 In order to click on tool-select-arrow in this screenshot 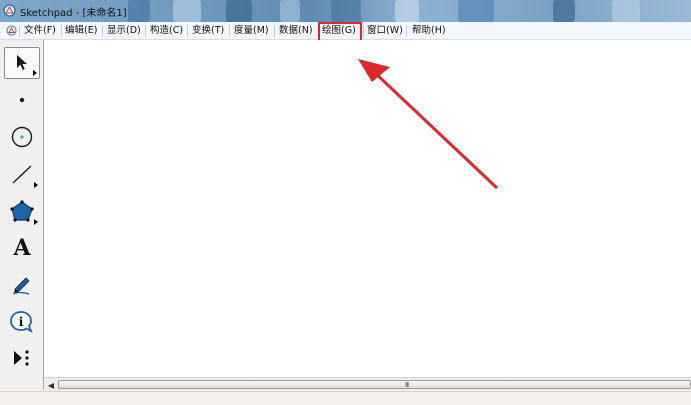, I will do `click(22, 63)`.